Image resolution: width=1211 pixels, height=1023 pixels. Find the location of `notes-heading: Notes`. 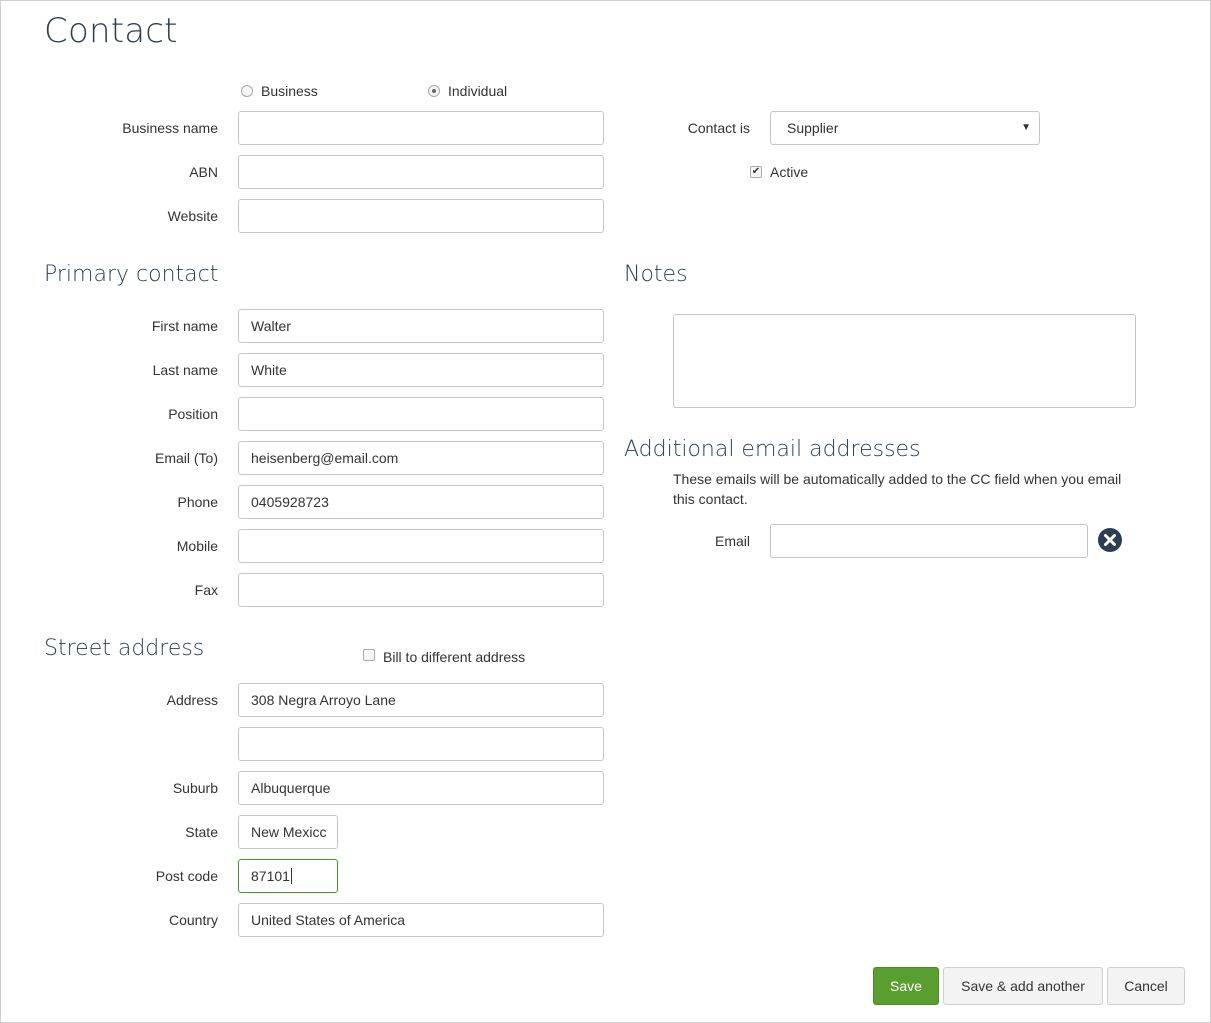

notes-heading: Notes is located at coordinates (656, 274).